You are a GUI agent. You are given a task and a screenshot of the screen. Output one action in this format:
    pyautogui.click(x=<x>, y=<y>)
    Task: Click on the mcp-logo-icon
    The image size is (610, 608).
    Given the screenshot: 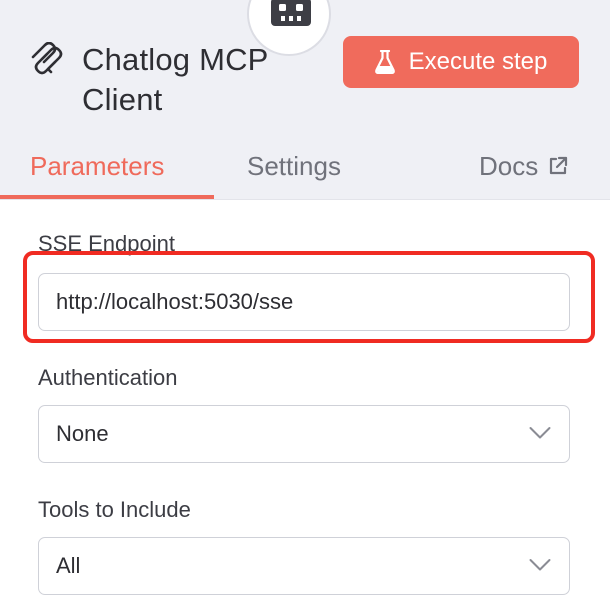 What is the action you would take?
    pyautogui.click(x=47, y=58)
    